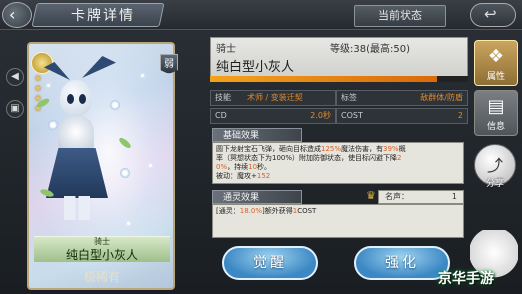 Image resolution: width=522 pixels, height=294 pixels. I want to click on share-label: 分享, so click(494, 184).